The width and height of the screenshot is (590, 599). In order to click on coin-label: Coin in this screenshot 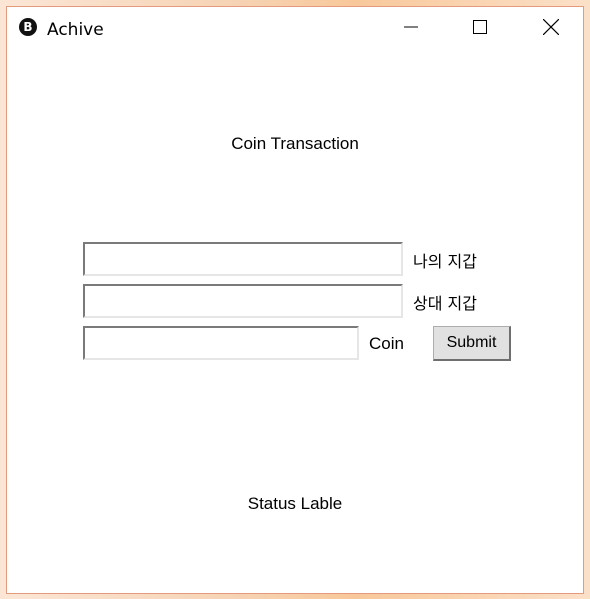, I will do `click(386, 343)`.